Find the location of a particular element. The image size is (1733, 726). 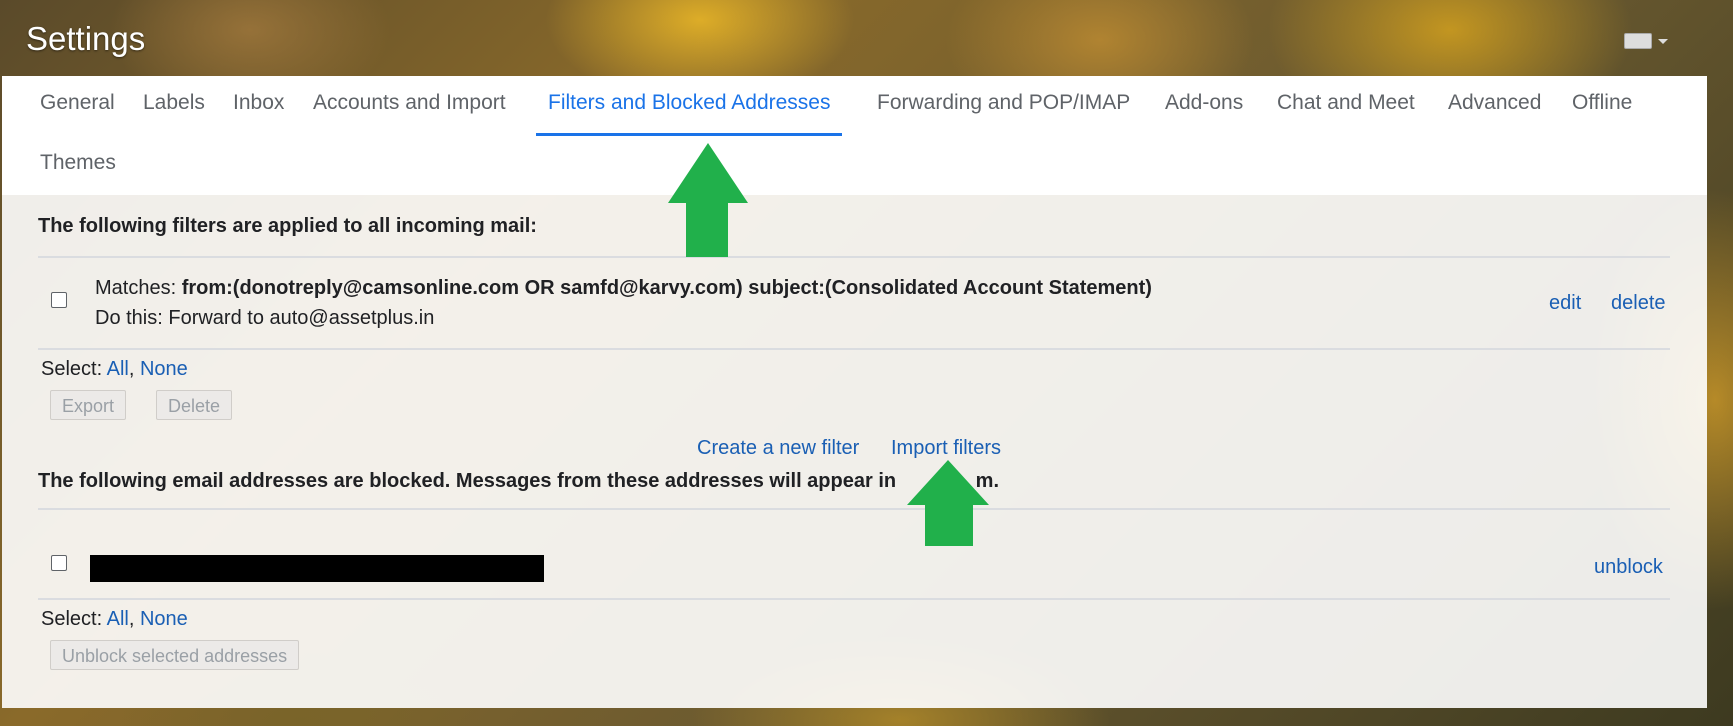

tab-forwarding-and-pop-imap: Forwarding and POP/IMAP is located at coordinates (1003, 106).